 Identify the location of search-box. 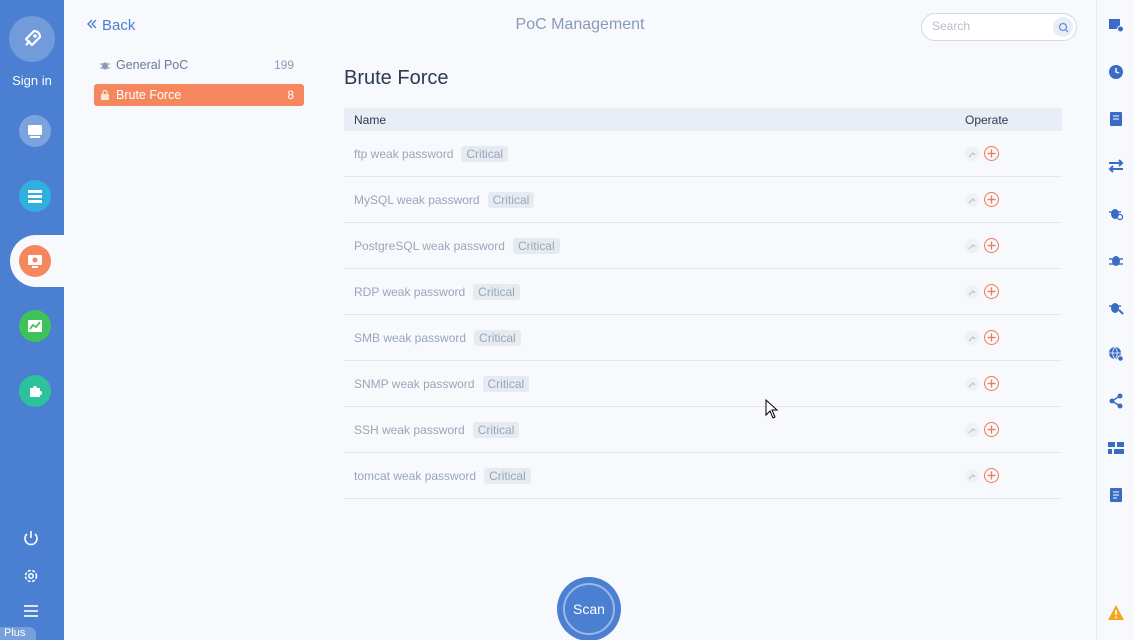
(999, 27).